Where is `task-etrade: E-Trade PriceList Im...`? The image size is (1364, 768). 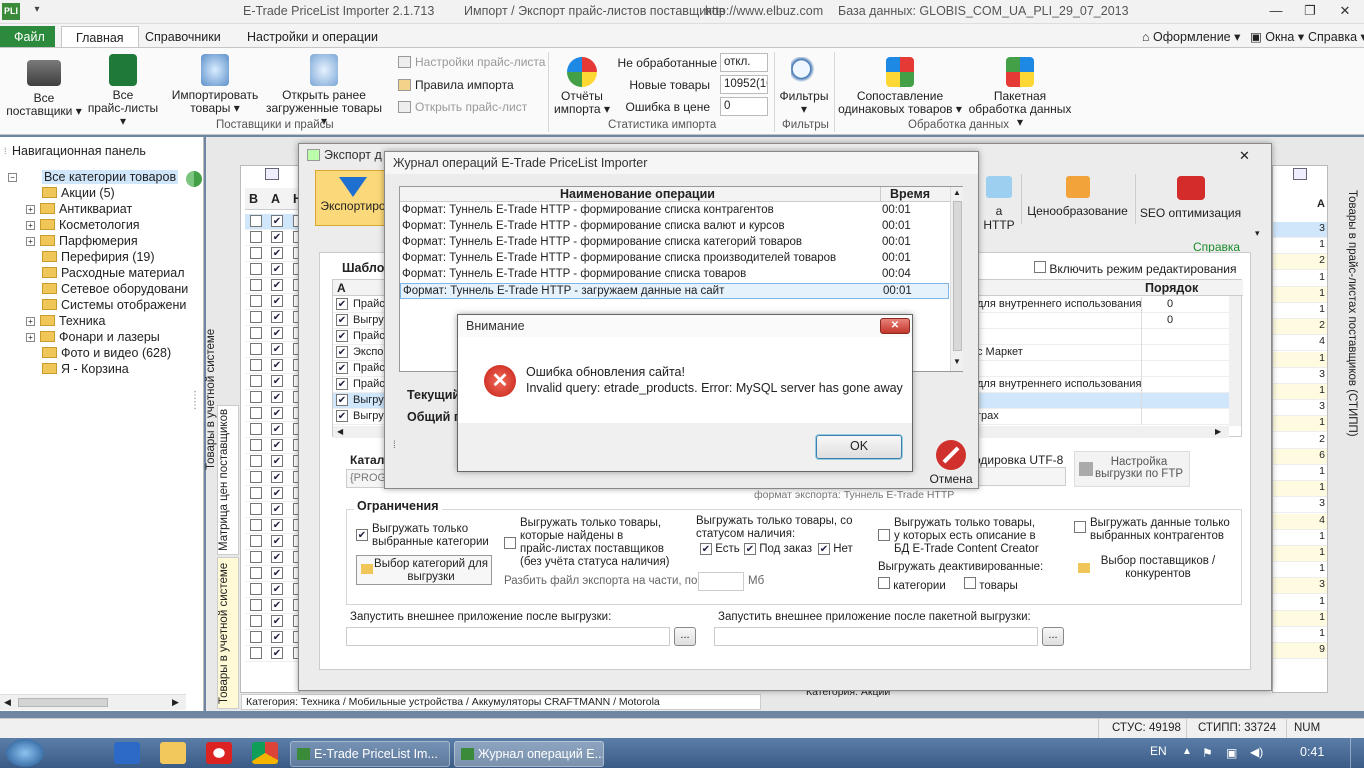
task-etrade: E-Trade PriceList Im... is located at coordinates (370, 754).